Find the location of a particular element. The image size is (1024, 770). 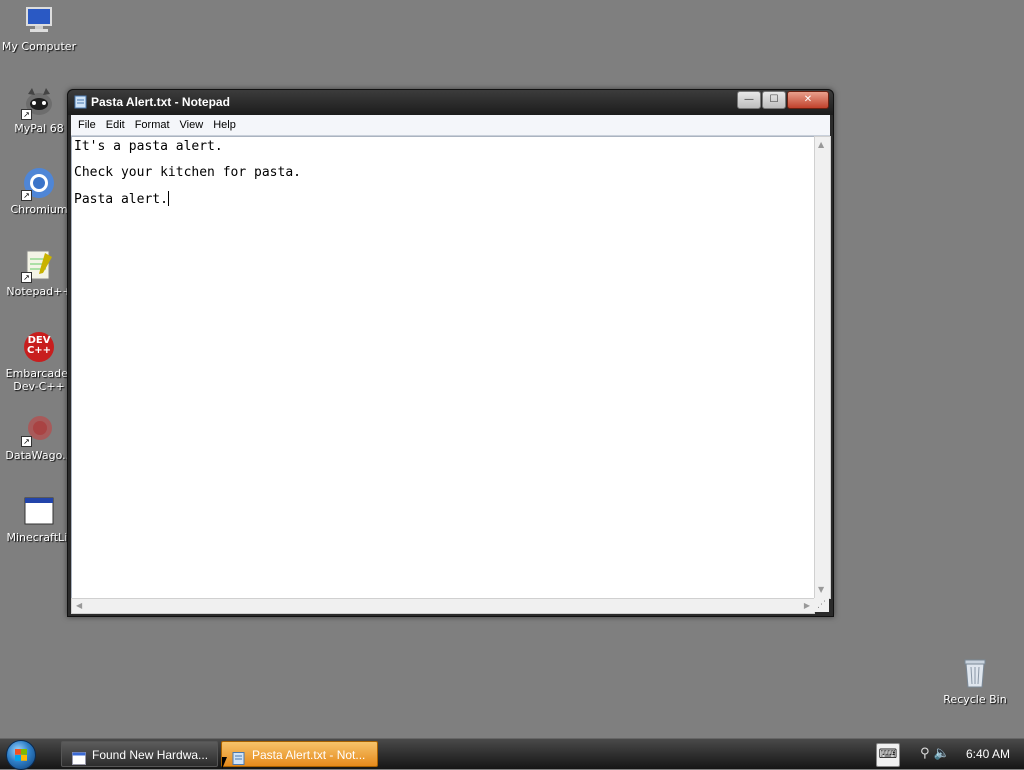

window-icon is located at coordinates (79, 756).